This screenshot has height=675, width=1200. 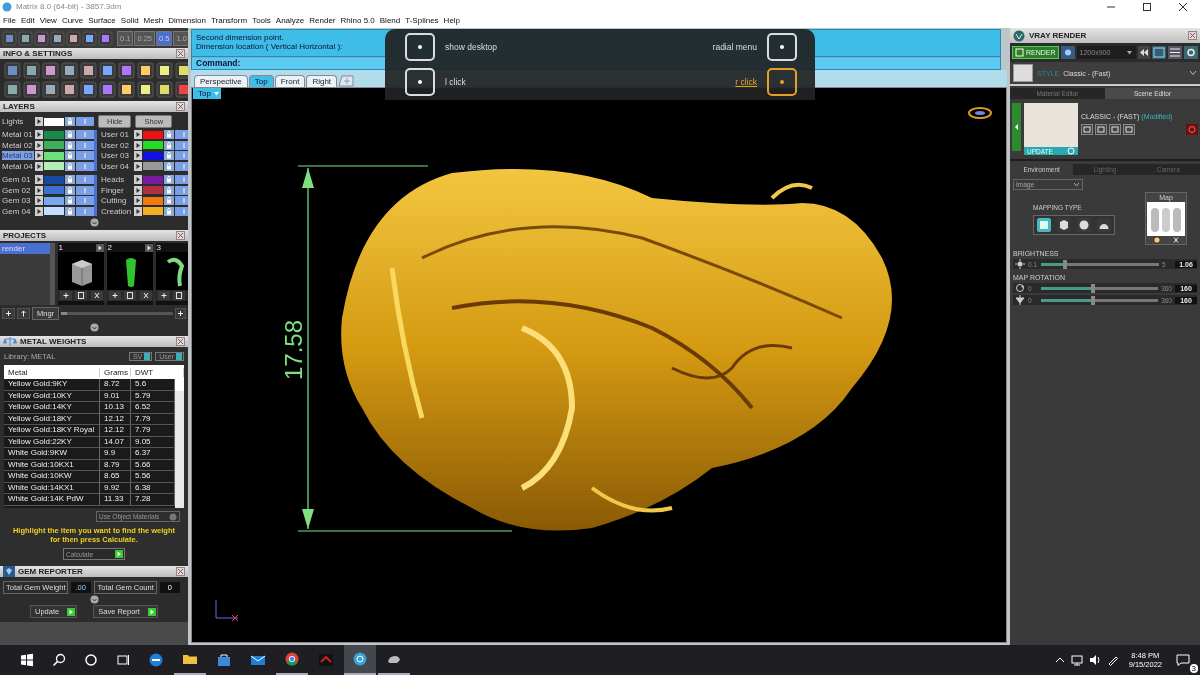 What do you see at coordinates (1064, 225) in the screenshot?
I see `cube-mapping-icon` at bounding box center [1064, 225].